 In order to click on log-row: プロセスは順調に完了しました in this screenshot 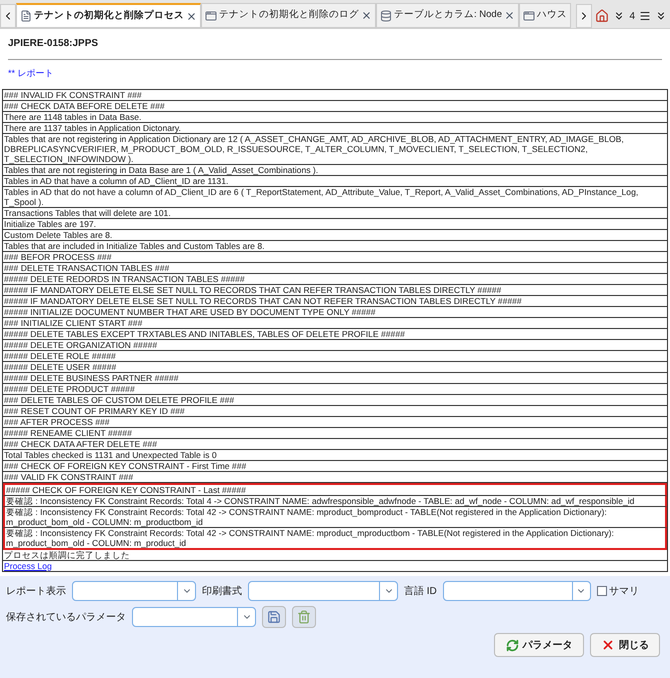, I will do `click(335, 555)`.